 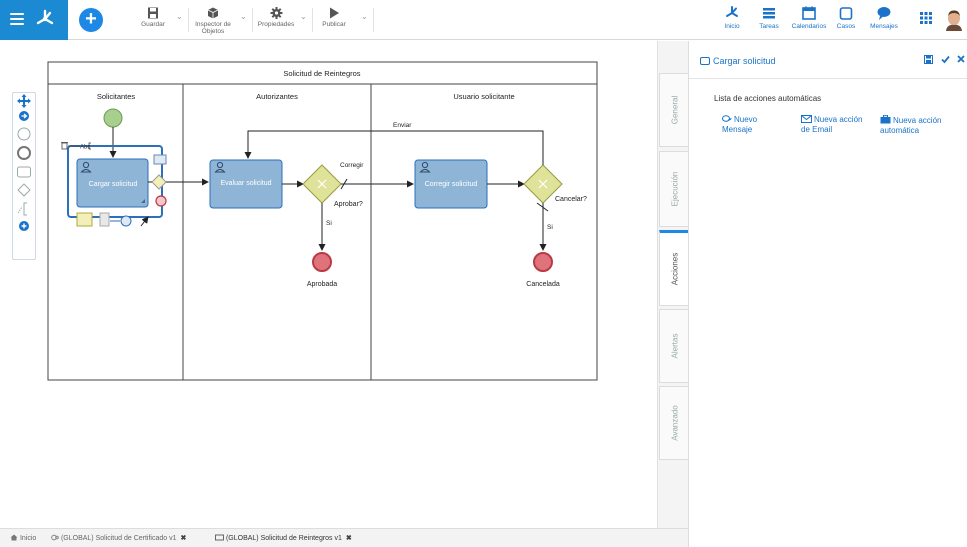 What do you see at coordinates (104, 219) in the screenshot?
I see `quick-add-document-icon` at bounding box center [104, 219].